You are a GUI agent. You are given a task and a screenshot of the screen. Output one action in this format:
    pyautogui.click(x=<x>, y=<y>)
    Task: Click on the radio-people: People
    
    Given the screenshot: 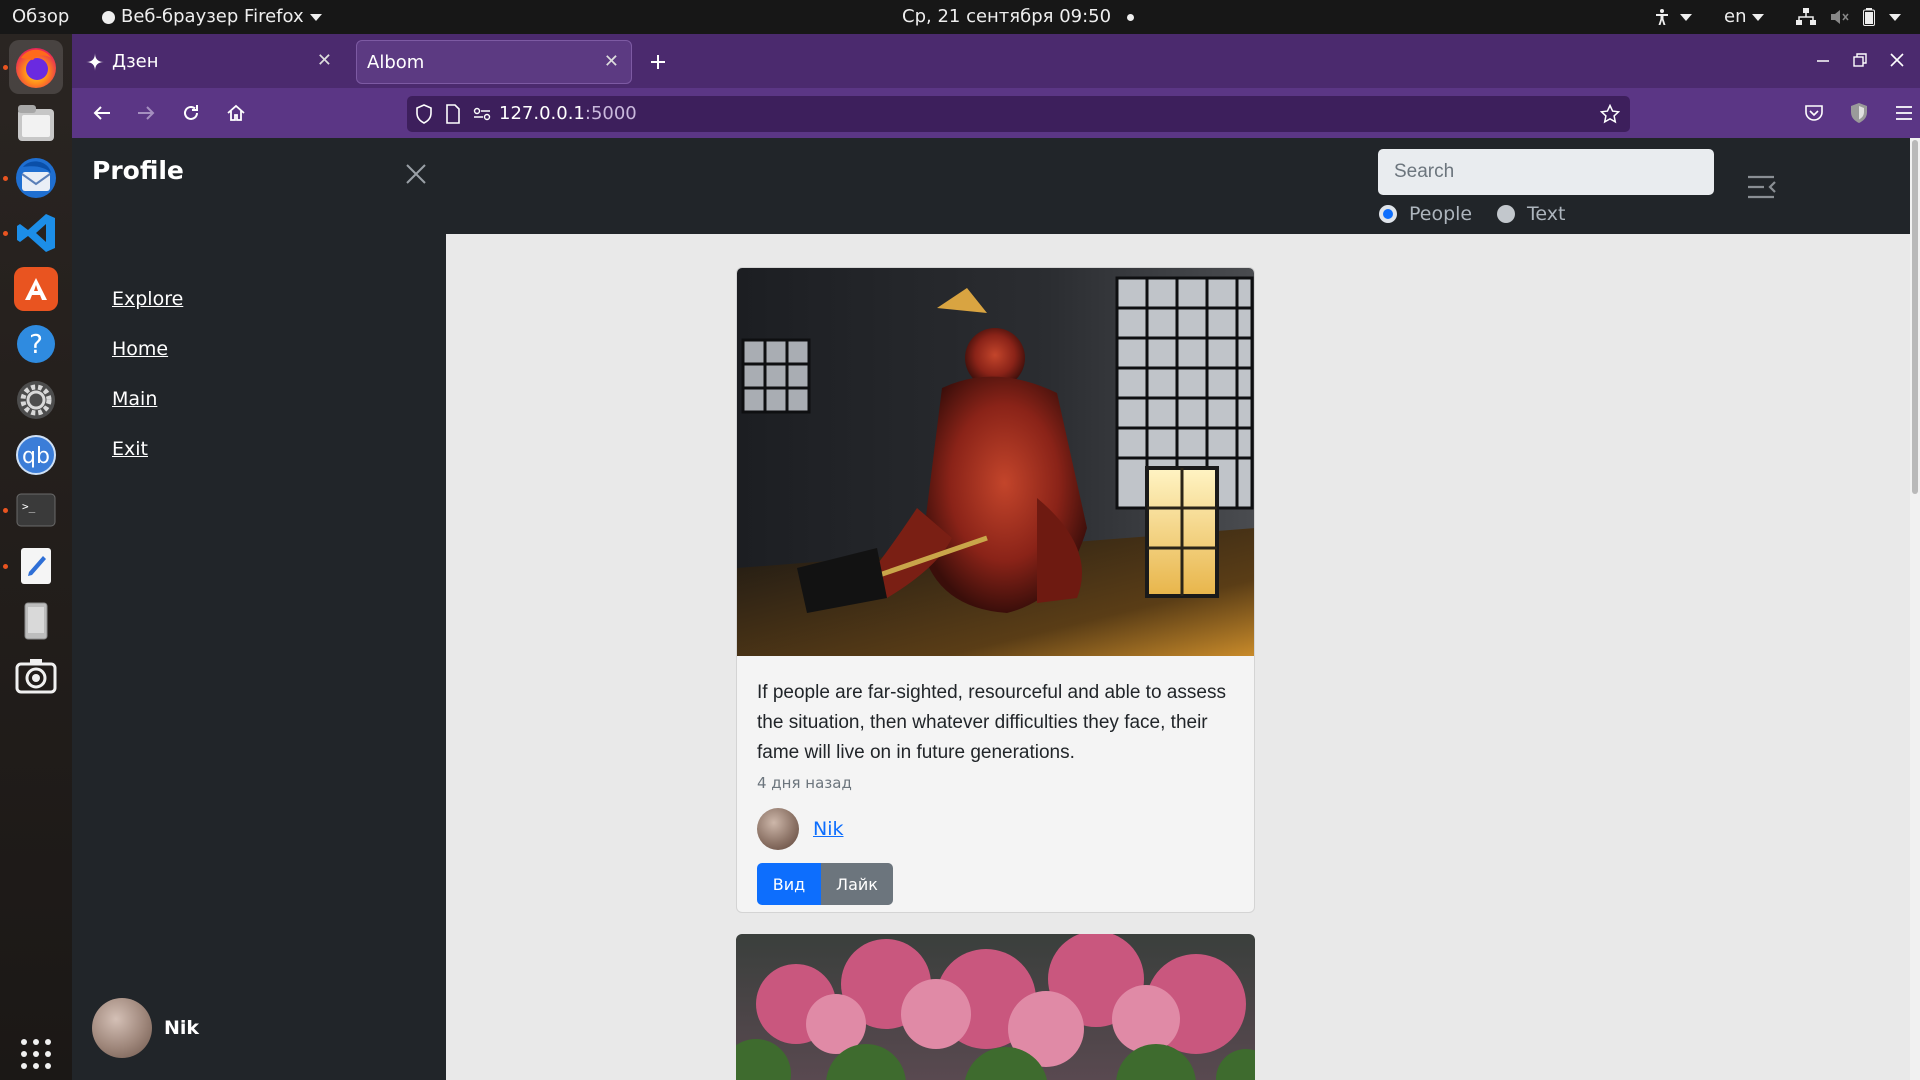 What is the action you would take?
    pyautogui.click(x=1425, y=214)
    